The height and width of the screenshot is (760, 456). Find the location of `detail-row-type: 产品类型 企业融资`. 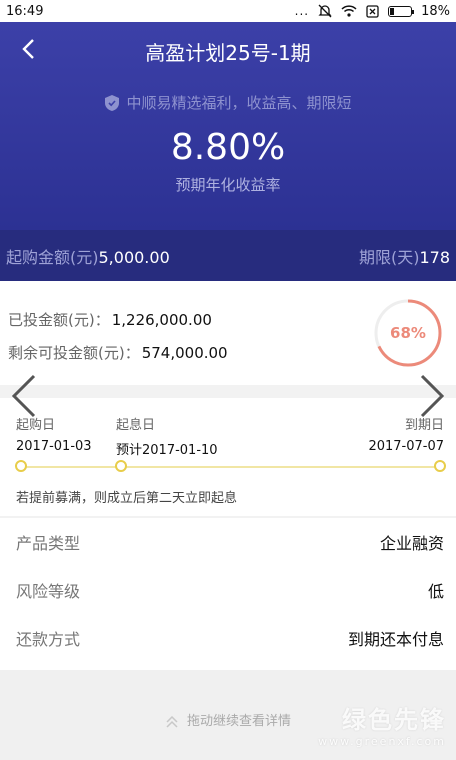

detail-row-type: 产品类型 企业融资 is located at coordinates (228, 542).